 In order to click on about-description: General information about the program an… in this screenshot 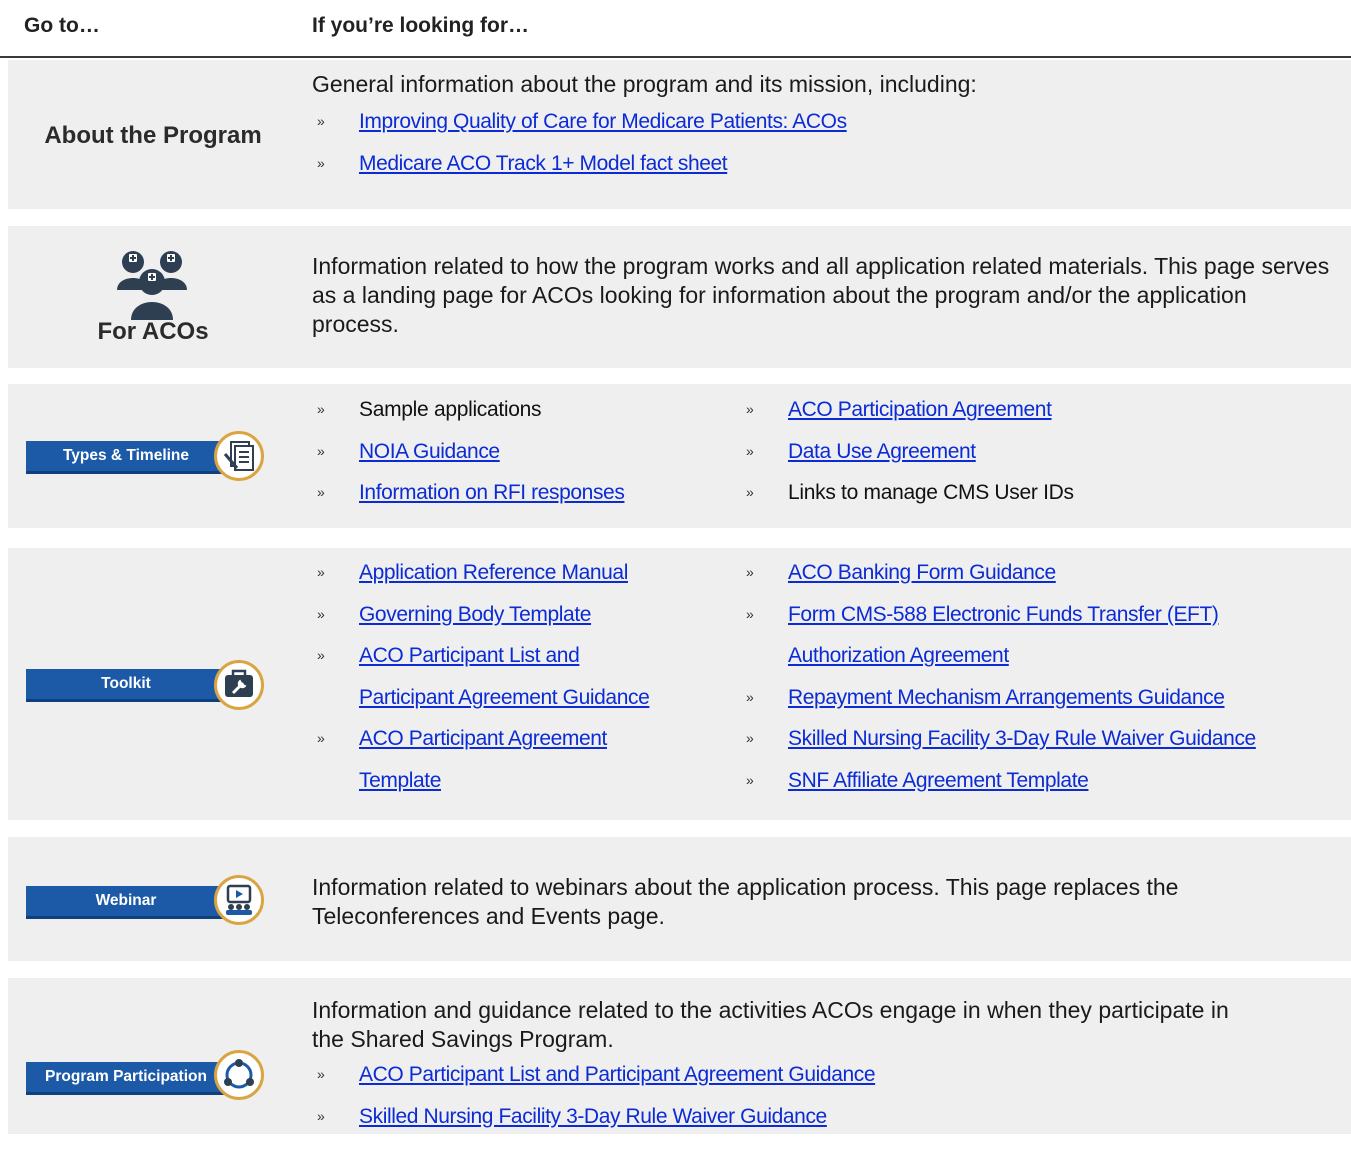, I will do `click(644, 84)`.